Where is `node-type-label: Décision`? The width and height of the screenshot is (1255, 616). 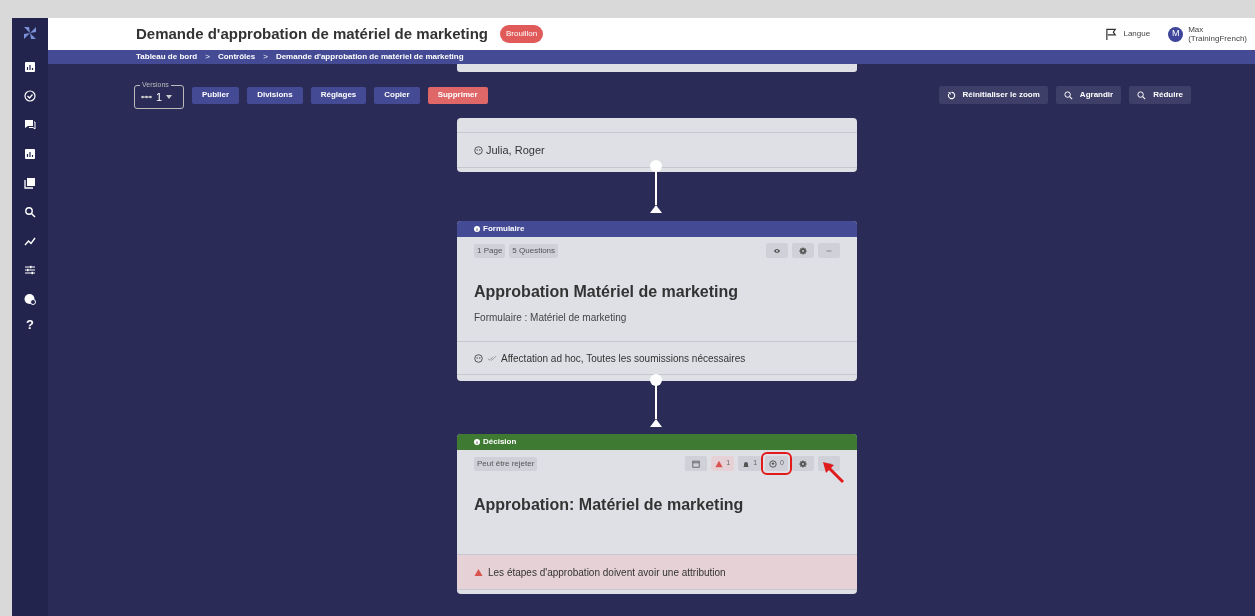
node-type-label: Décision is located at coordinates (500, 442).